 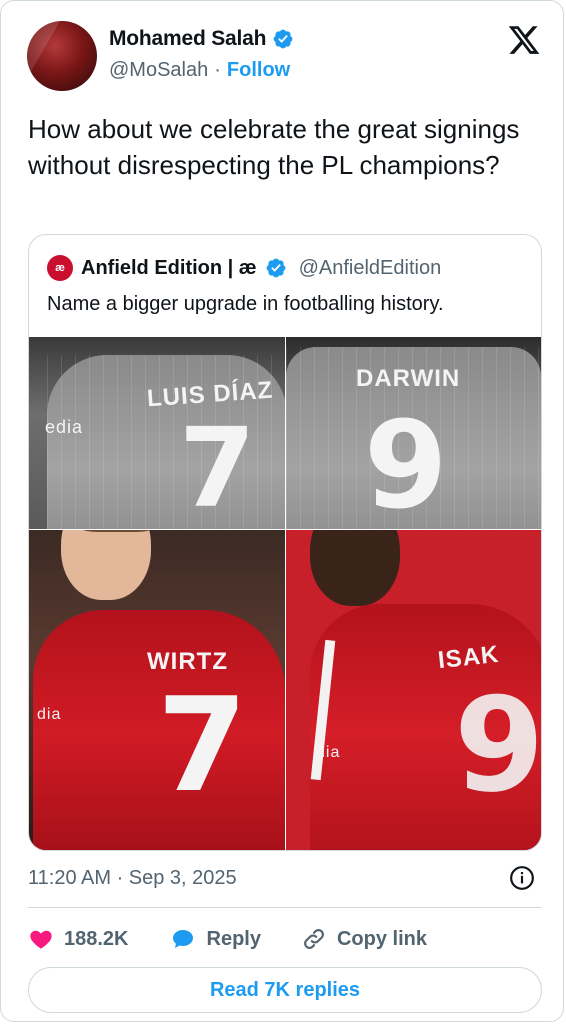 I want to click on shirt-number-darwin: 9, so click(x=406, y=463).